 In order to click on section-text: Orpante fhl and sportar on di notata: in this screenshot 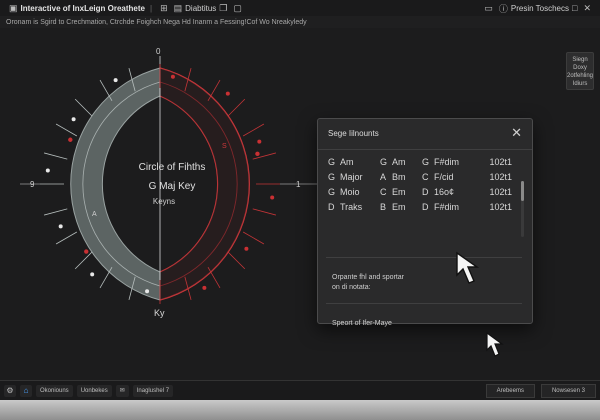, I will do `click(368, 282)`.